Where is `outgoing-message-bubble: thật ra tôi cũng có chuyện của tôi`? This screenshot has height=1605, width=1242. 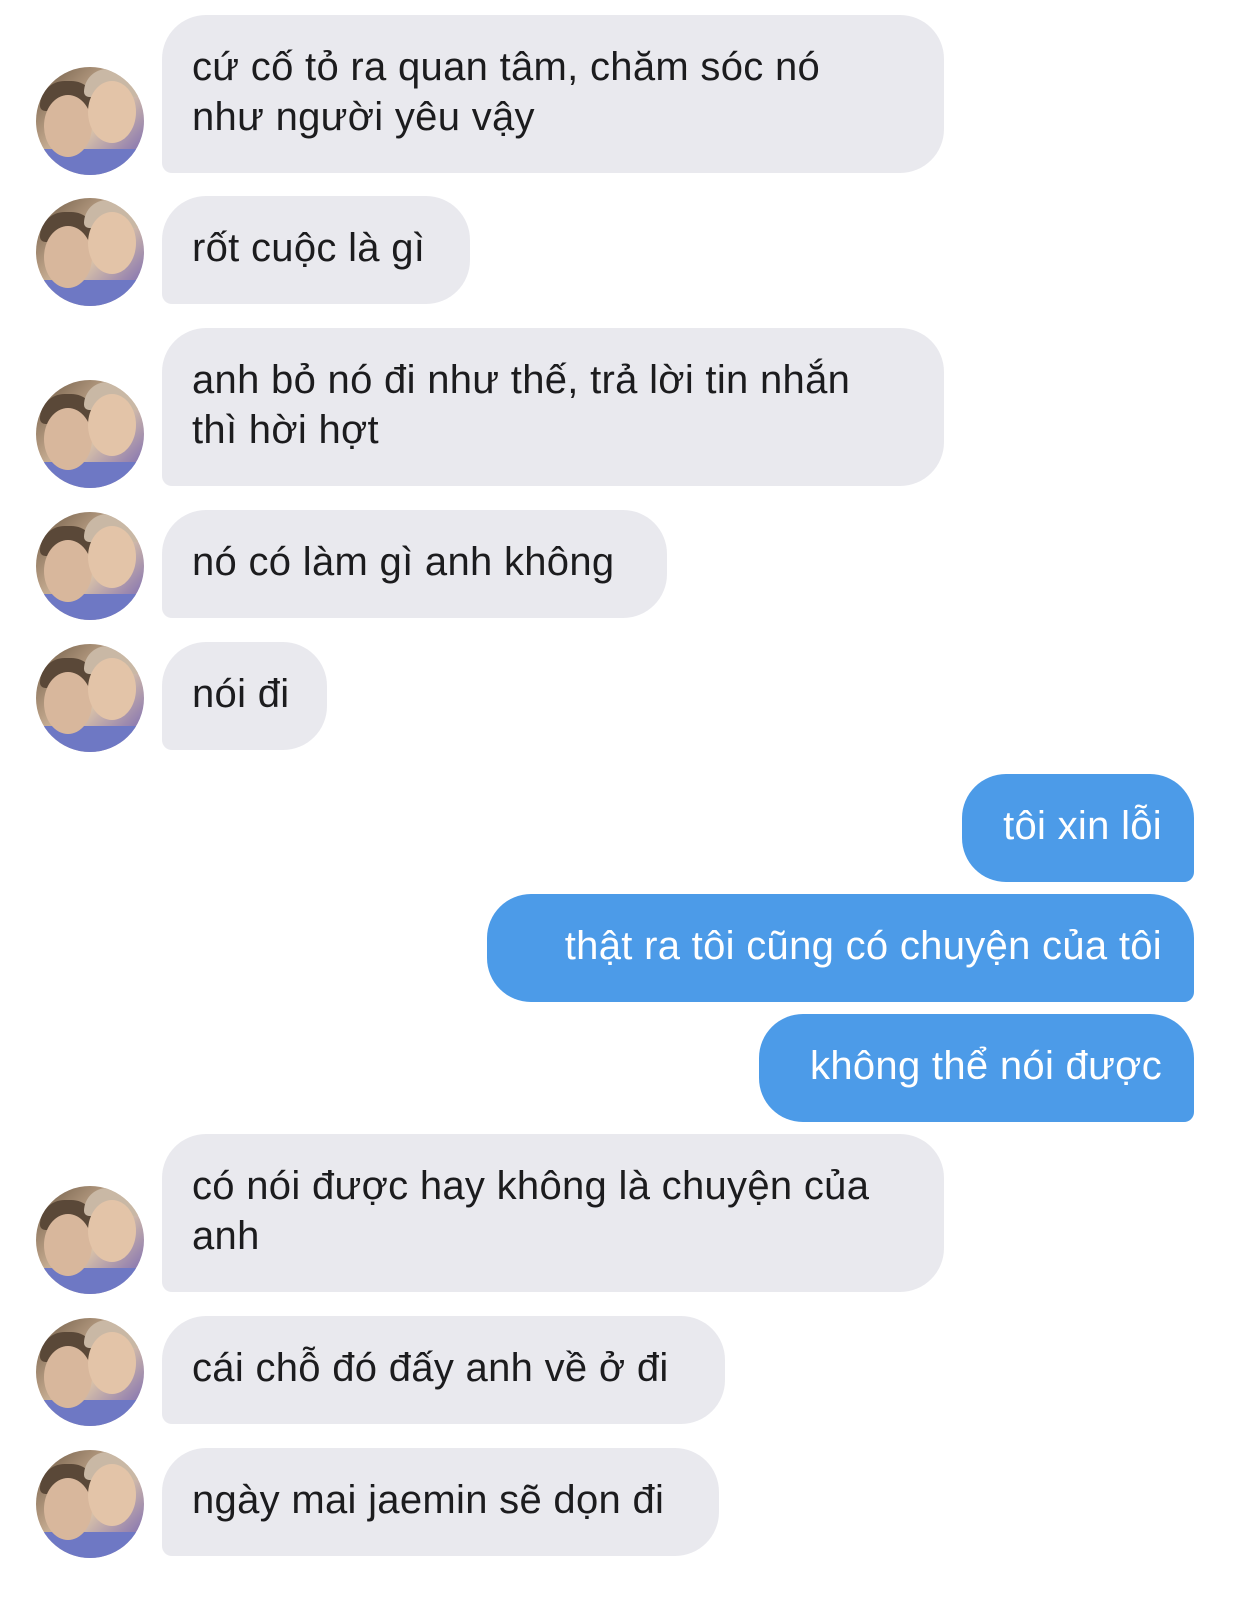 outgoing-message-bubble: thật ra tôi cũng có chuyện của tôi is located at coordinates (840, 948).